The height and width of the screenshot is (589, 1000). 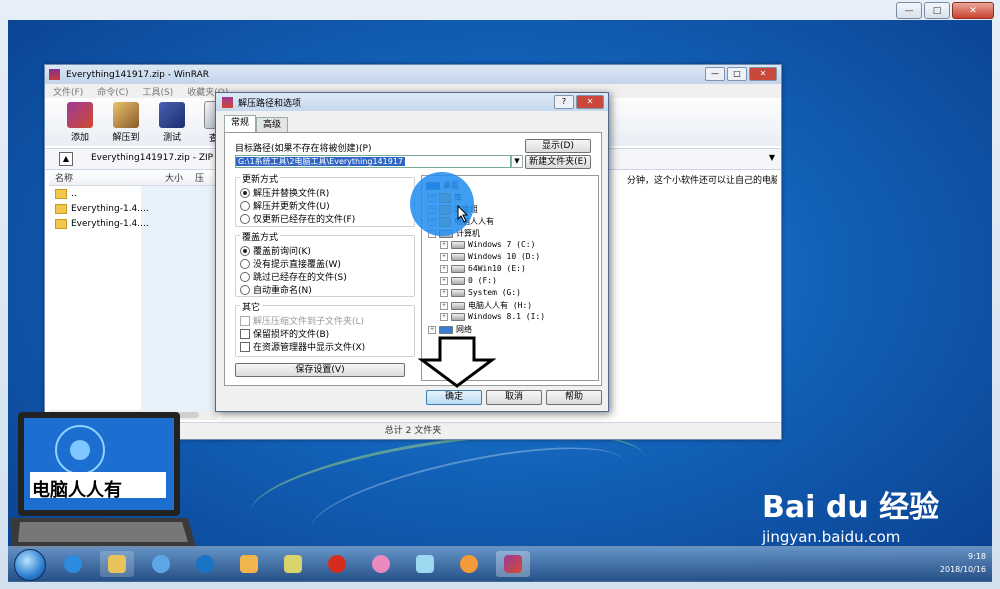 I want to click on radio-auto-rename: 自动重命名(N), so click(x=276, y=289).